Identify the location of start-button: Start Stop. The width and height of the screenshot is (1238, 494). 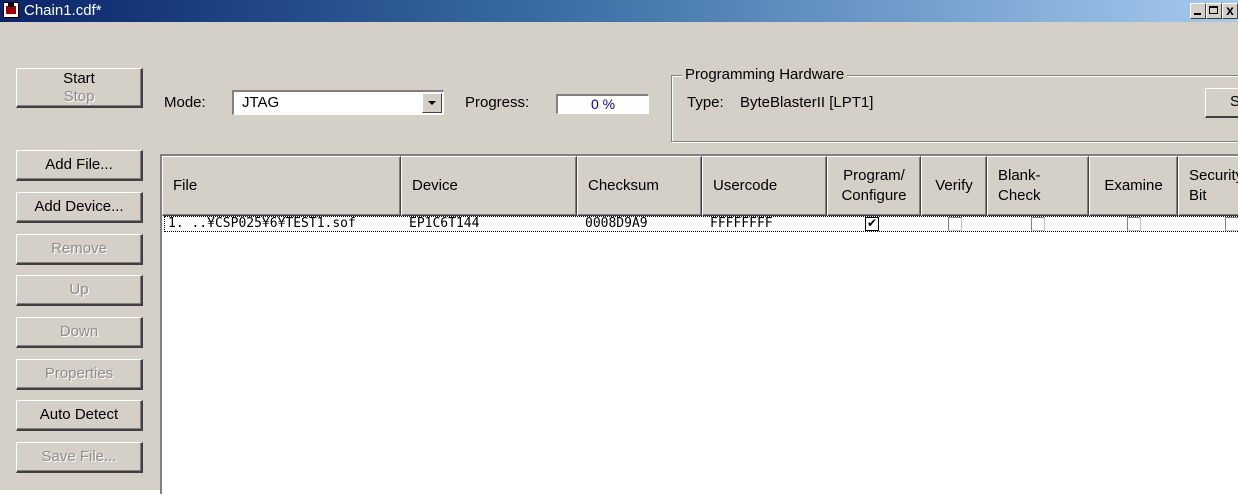
(79, 88).